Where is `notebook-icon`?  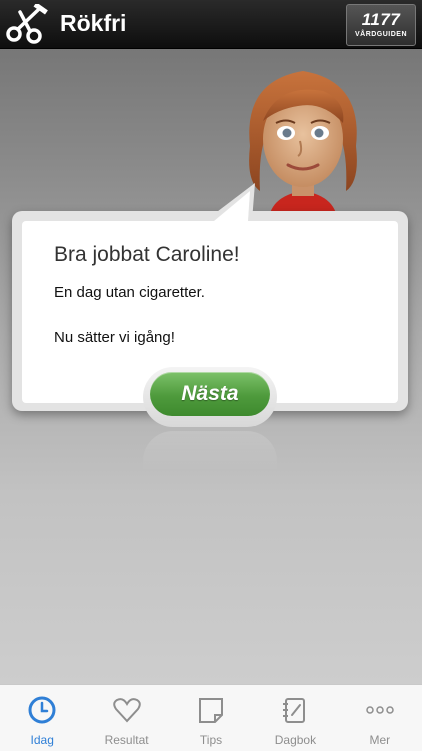 notebook-icon is located at coordinates (294, 710).